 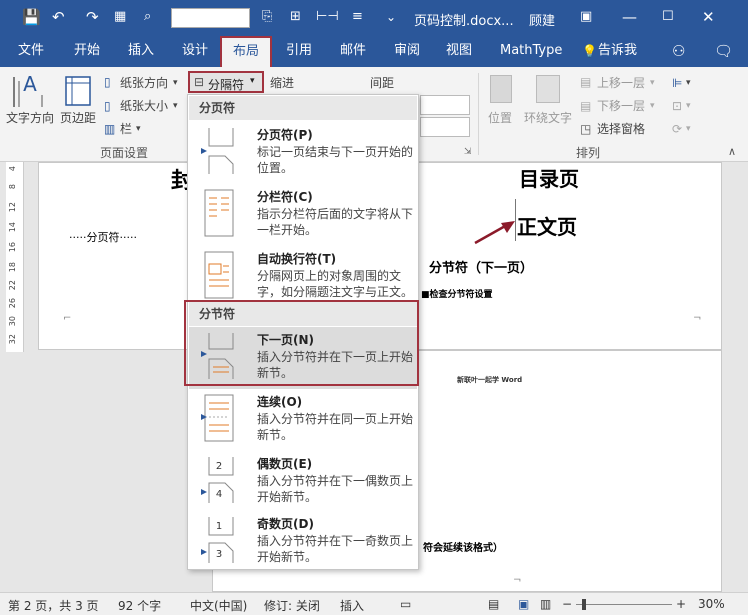 I want to click on tab-design: 设计, so click(x=195, y=51).